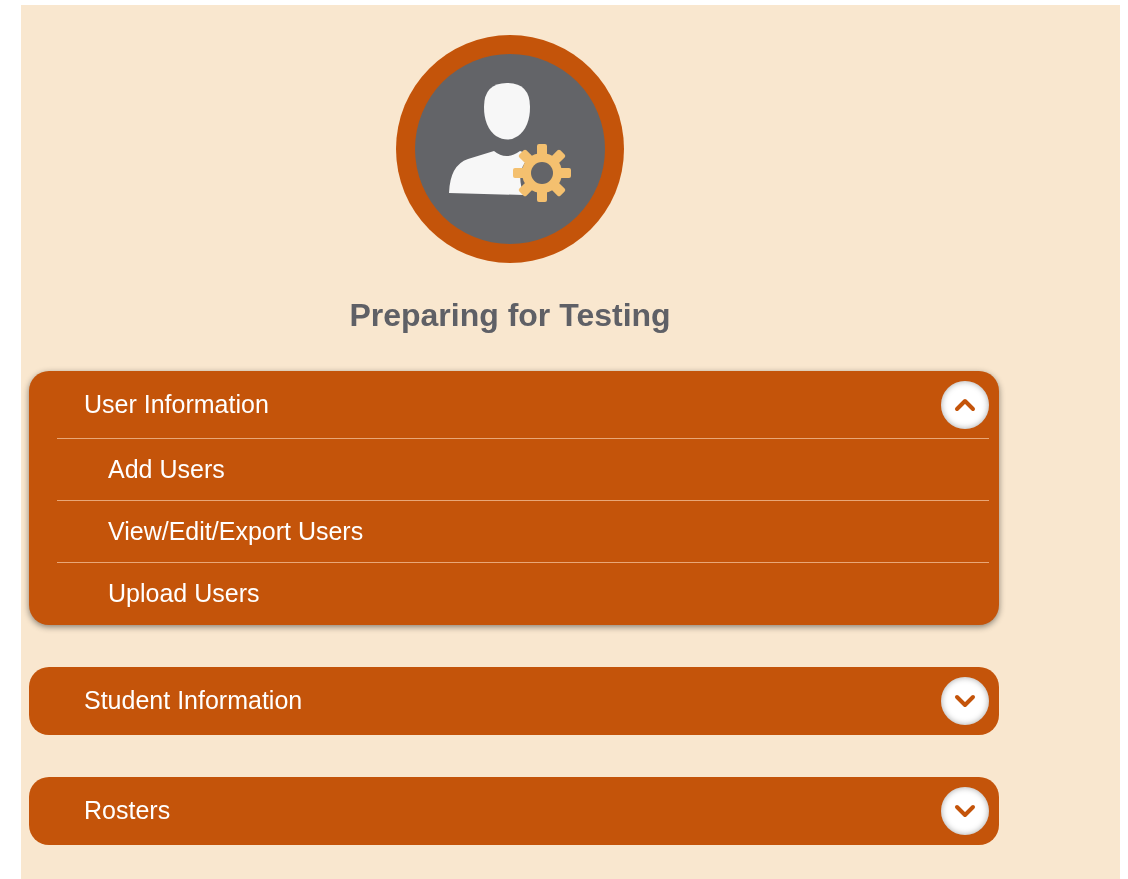  I want to click on section-header: Student Information, so click(193, 701).